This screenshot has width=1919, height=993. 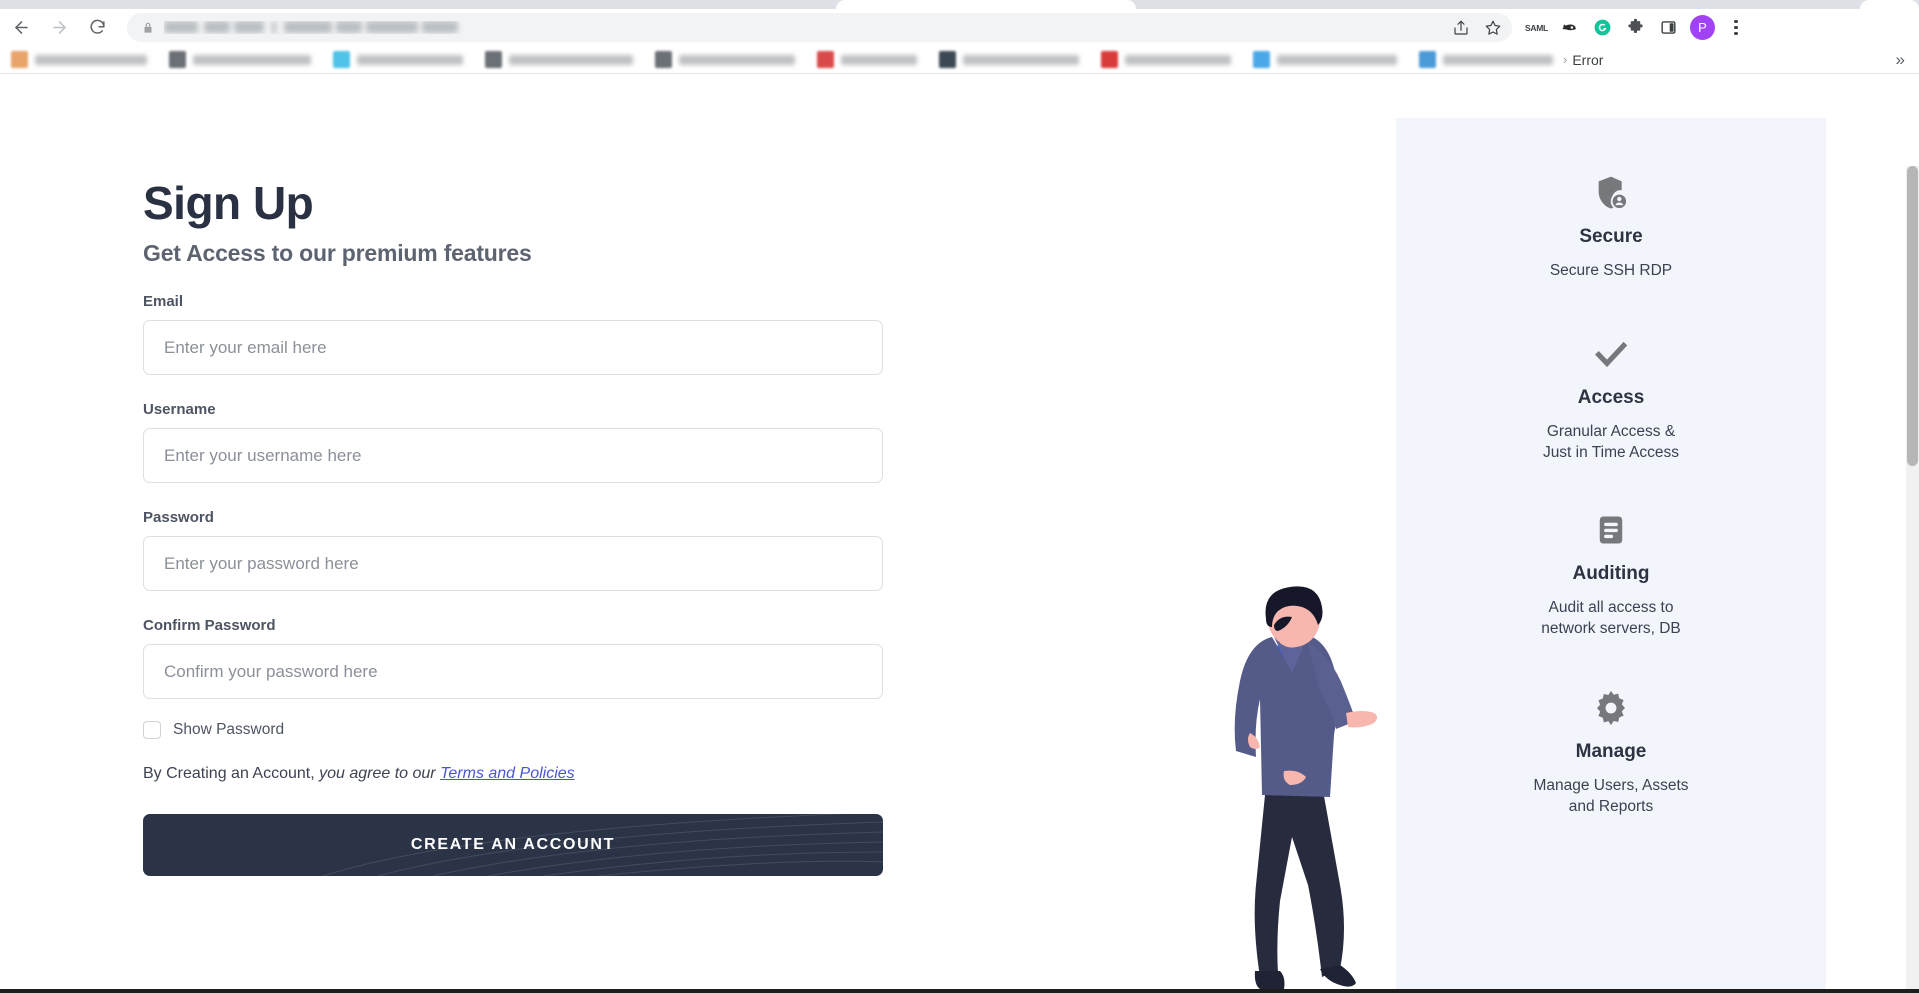 What do you see at coordinates (228, 203) in the screenshot?
I see `page-title: Sign Up` at bounding box center [228, 203].